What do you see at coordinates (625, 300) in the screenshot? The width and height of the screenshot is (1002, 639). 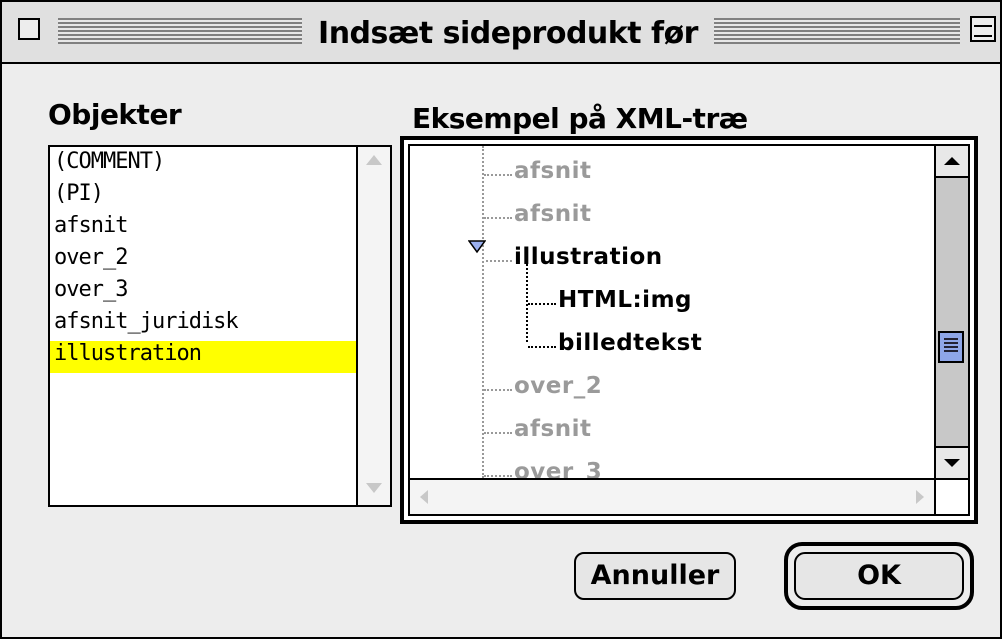 I see `tree-node-label: HTML:img` at bounding box center [625, 300].